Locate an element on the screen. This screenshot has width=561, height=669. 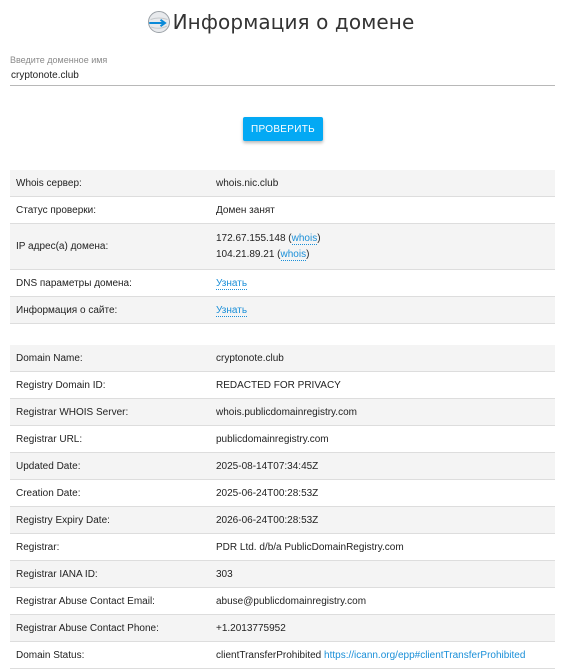
table-row: Информация о сайте: Узнать is located at coordinates (282, 310).